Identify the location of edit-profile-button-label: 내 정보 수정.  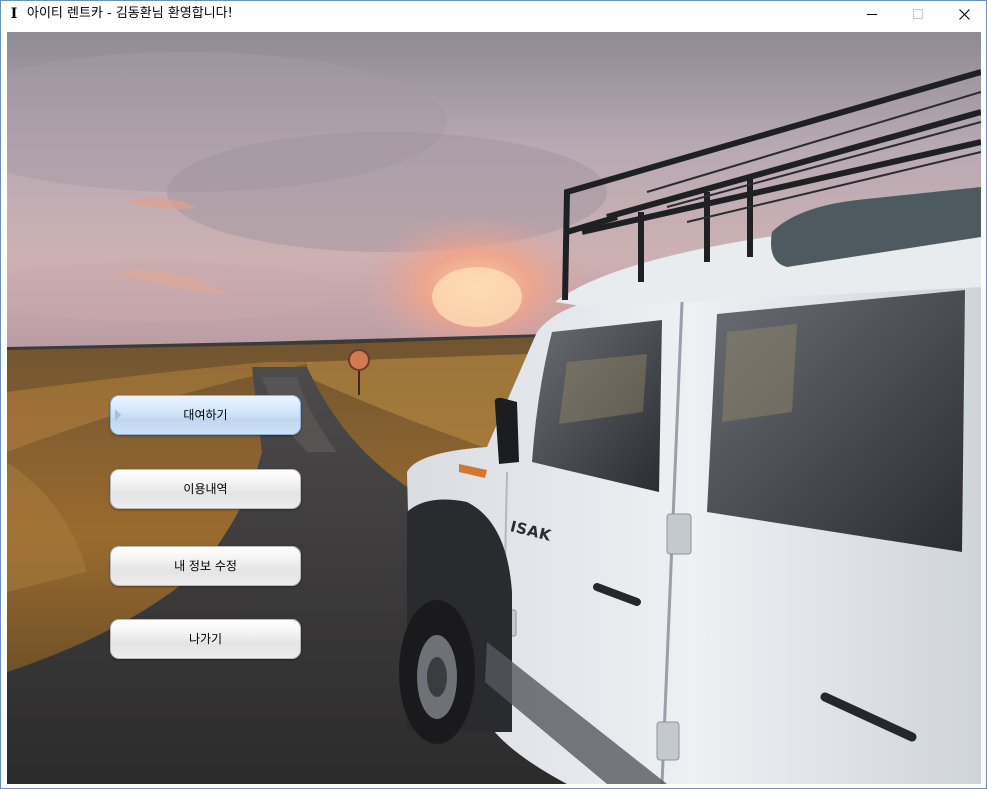
(205, 566).